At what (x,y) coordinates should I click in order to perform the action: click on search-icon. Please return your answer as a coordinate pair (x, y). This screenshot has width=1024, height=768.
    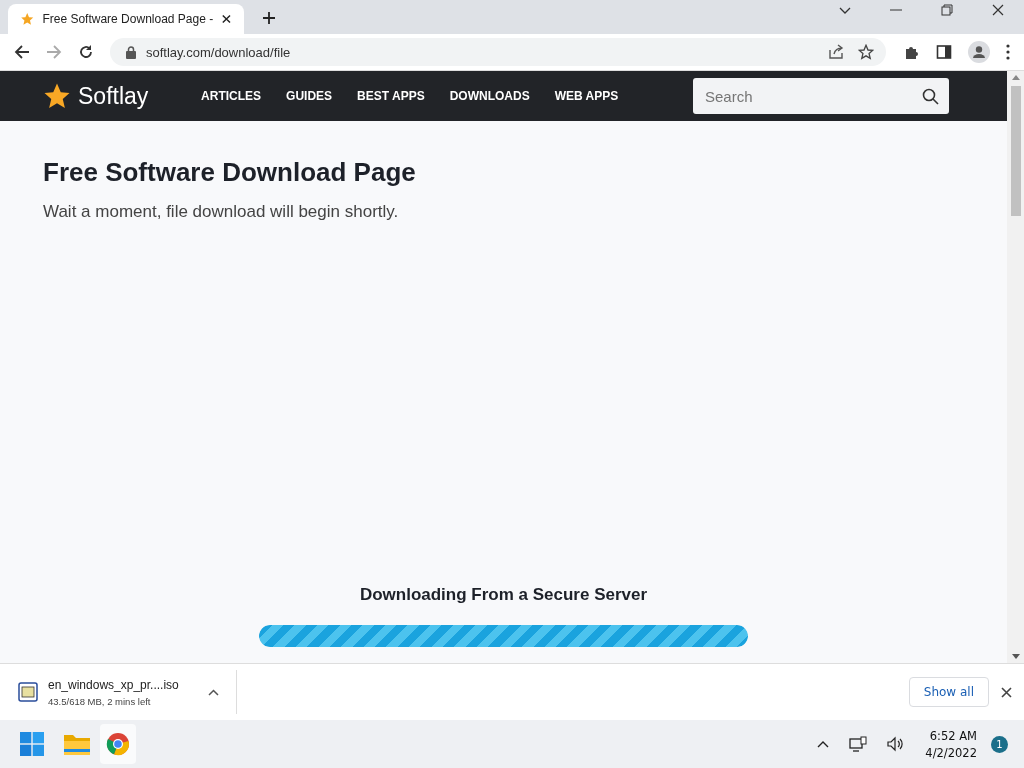
    Looking at the image, I should click on (930, 96).